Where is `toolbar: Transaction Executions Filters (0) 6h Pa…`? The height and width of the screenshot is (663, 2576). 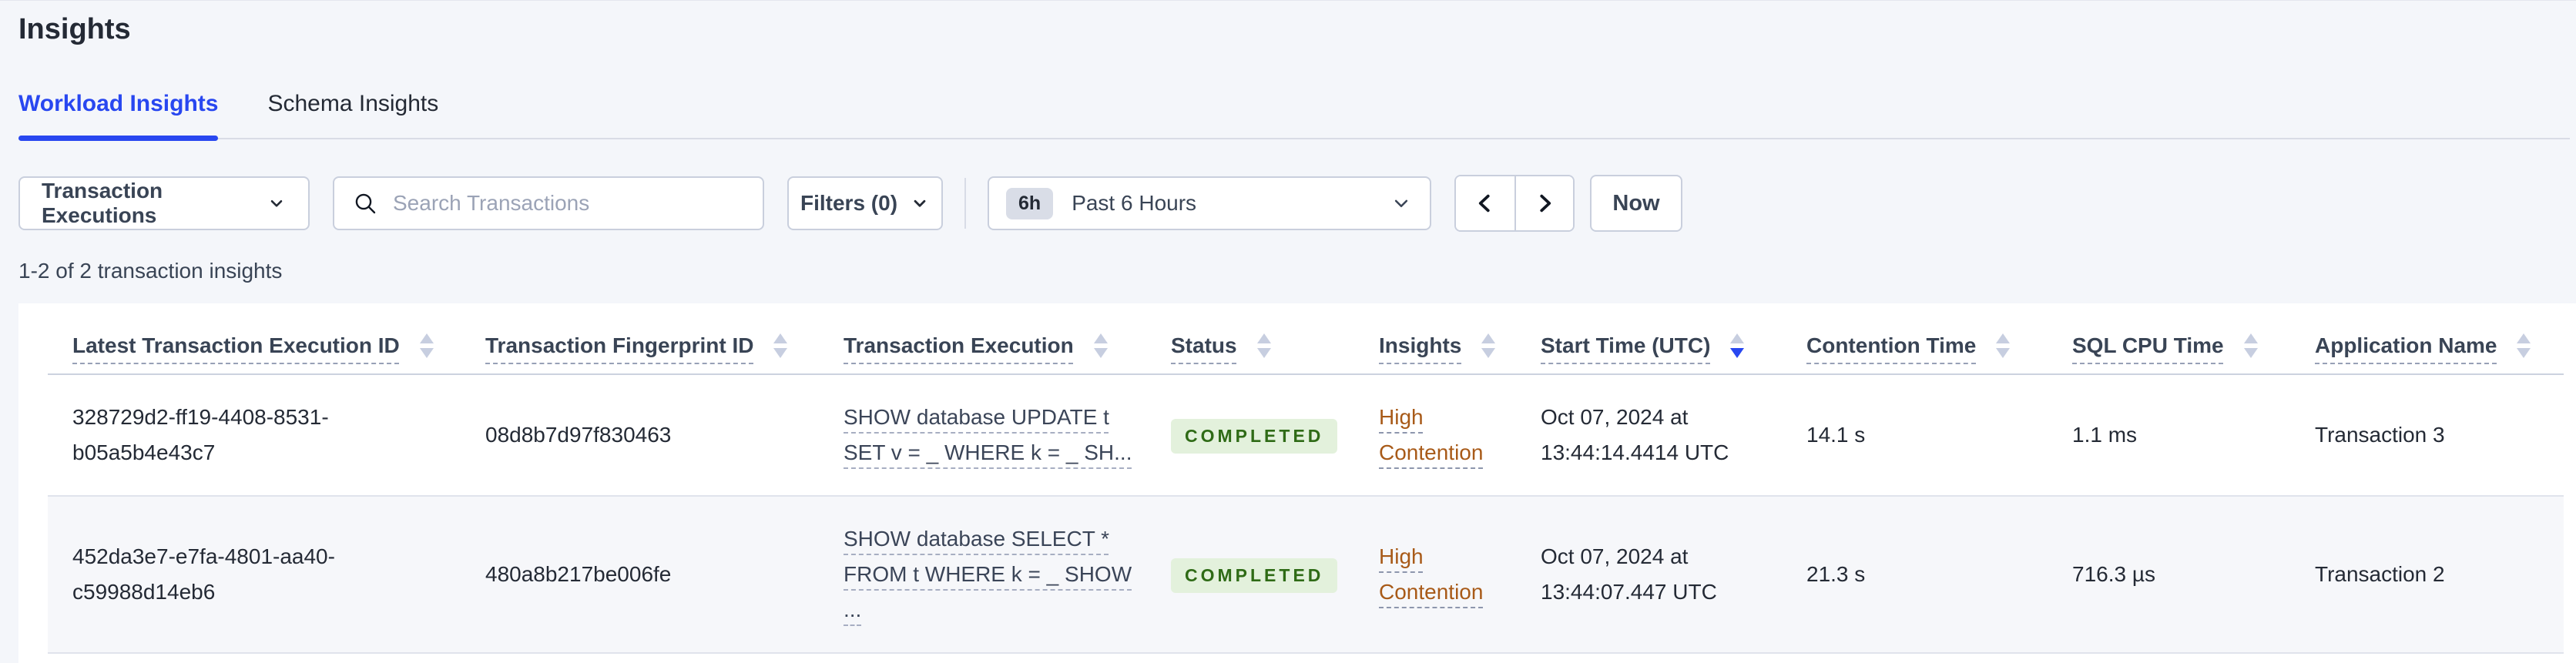
toolbar: Transaction Executions Filters (0) 6h Pa… is located at coordinates (1297, 204).